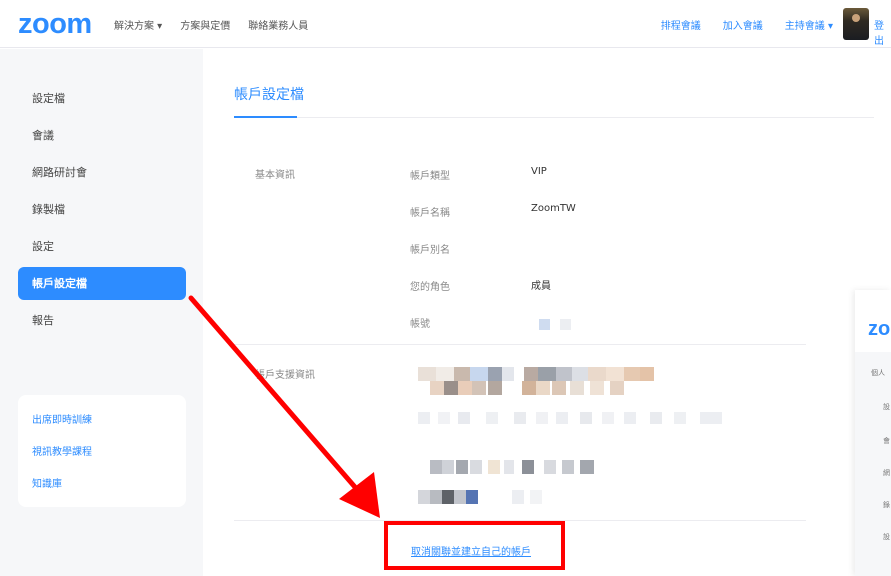  What do you see at coordinates (275, 175) in the screenshot?
I see `basic-info-label: 基本資訊` at bounding box center [275, 175].